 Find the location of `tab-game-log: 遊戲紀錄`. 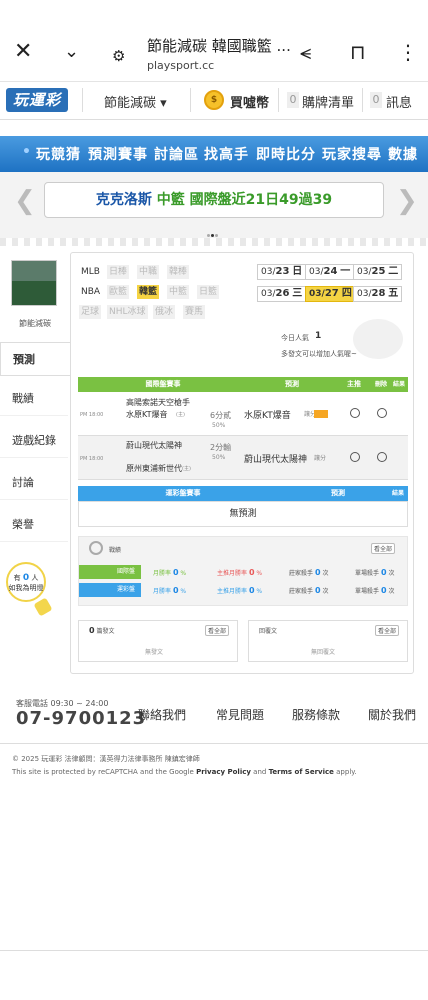

tab-game-log: 遊戲紀錄 is located at coordinates (34, 441).